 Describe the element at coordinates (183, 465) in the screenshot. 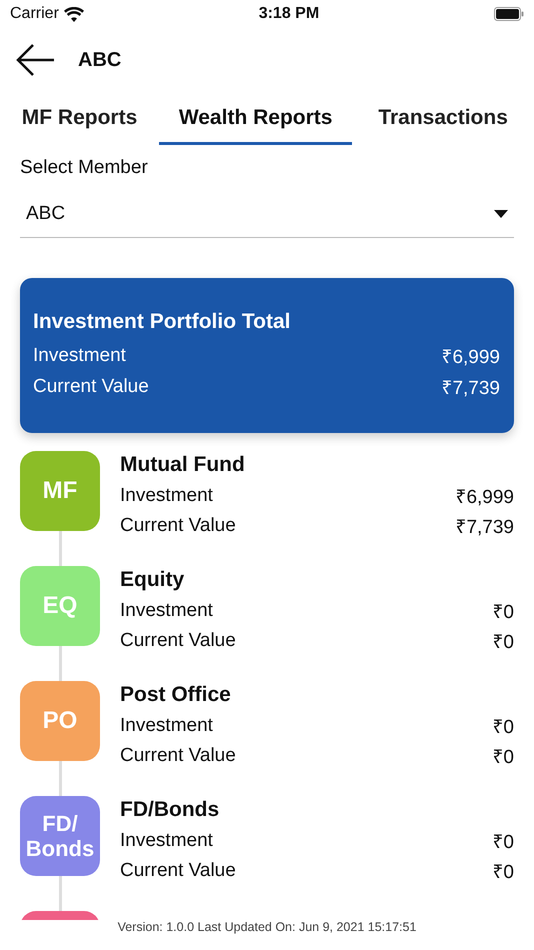

I see `asset-title: Mutual Fund` at that location.